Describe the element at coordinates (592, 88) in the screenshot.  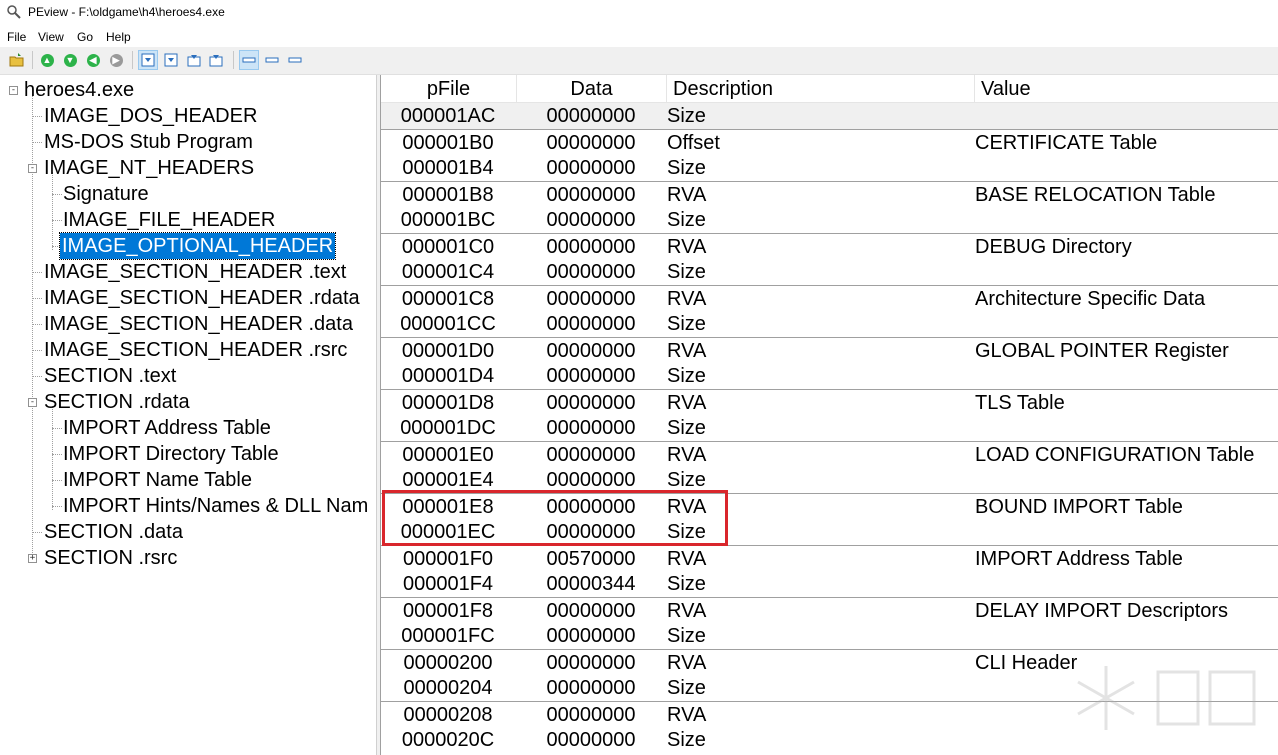
I see `column-header-data: Data` at that location.